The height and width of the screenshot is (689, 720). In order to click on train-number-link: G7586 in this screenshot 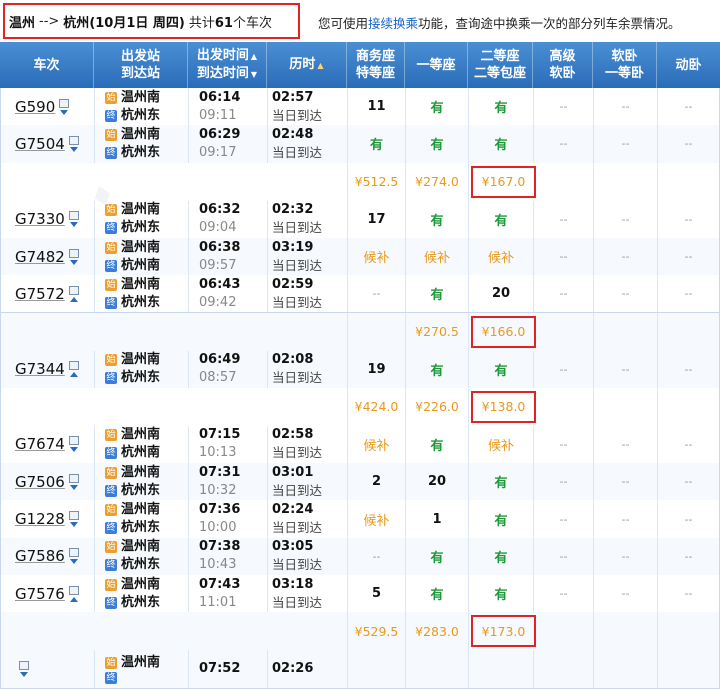, I will do `click(40, 556)`.